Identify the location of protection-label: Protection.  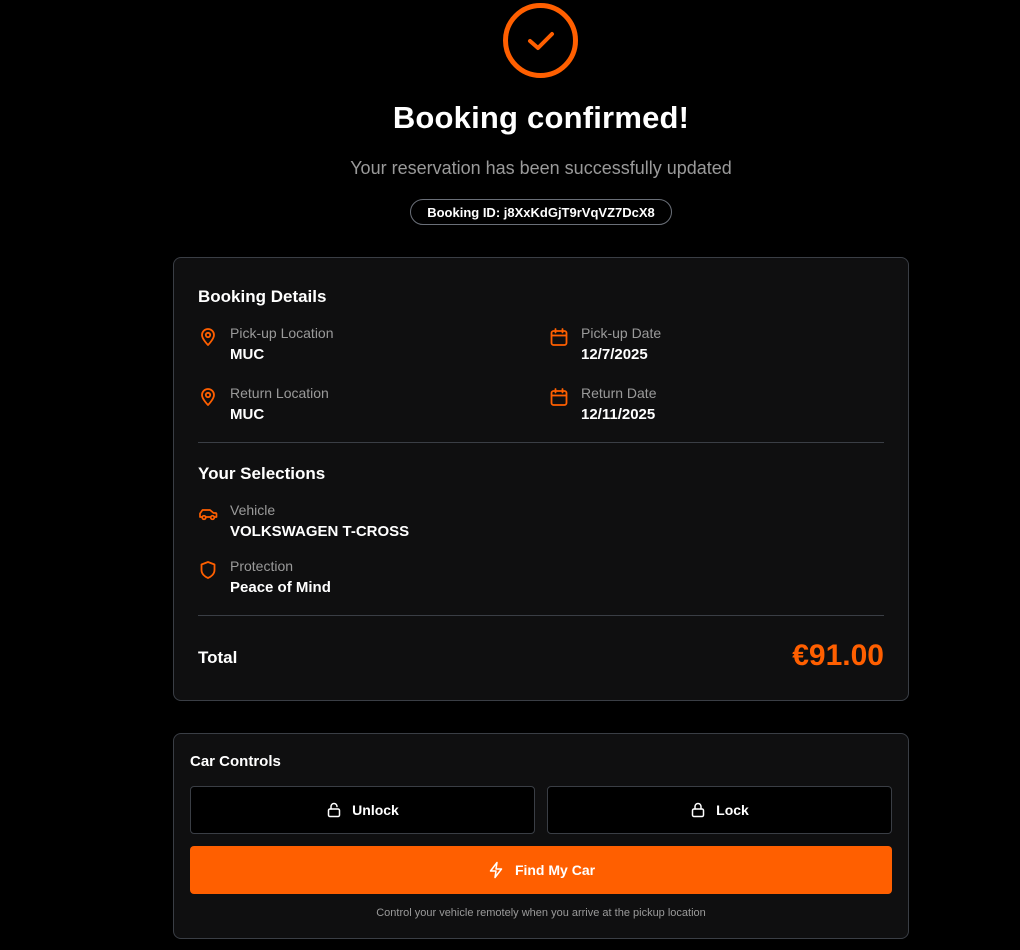
(262, 566).